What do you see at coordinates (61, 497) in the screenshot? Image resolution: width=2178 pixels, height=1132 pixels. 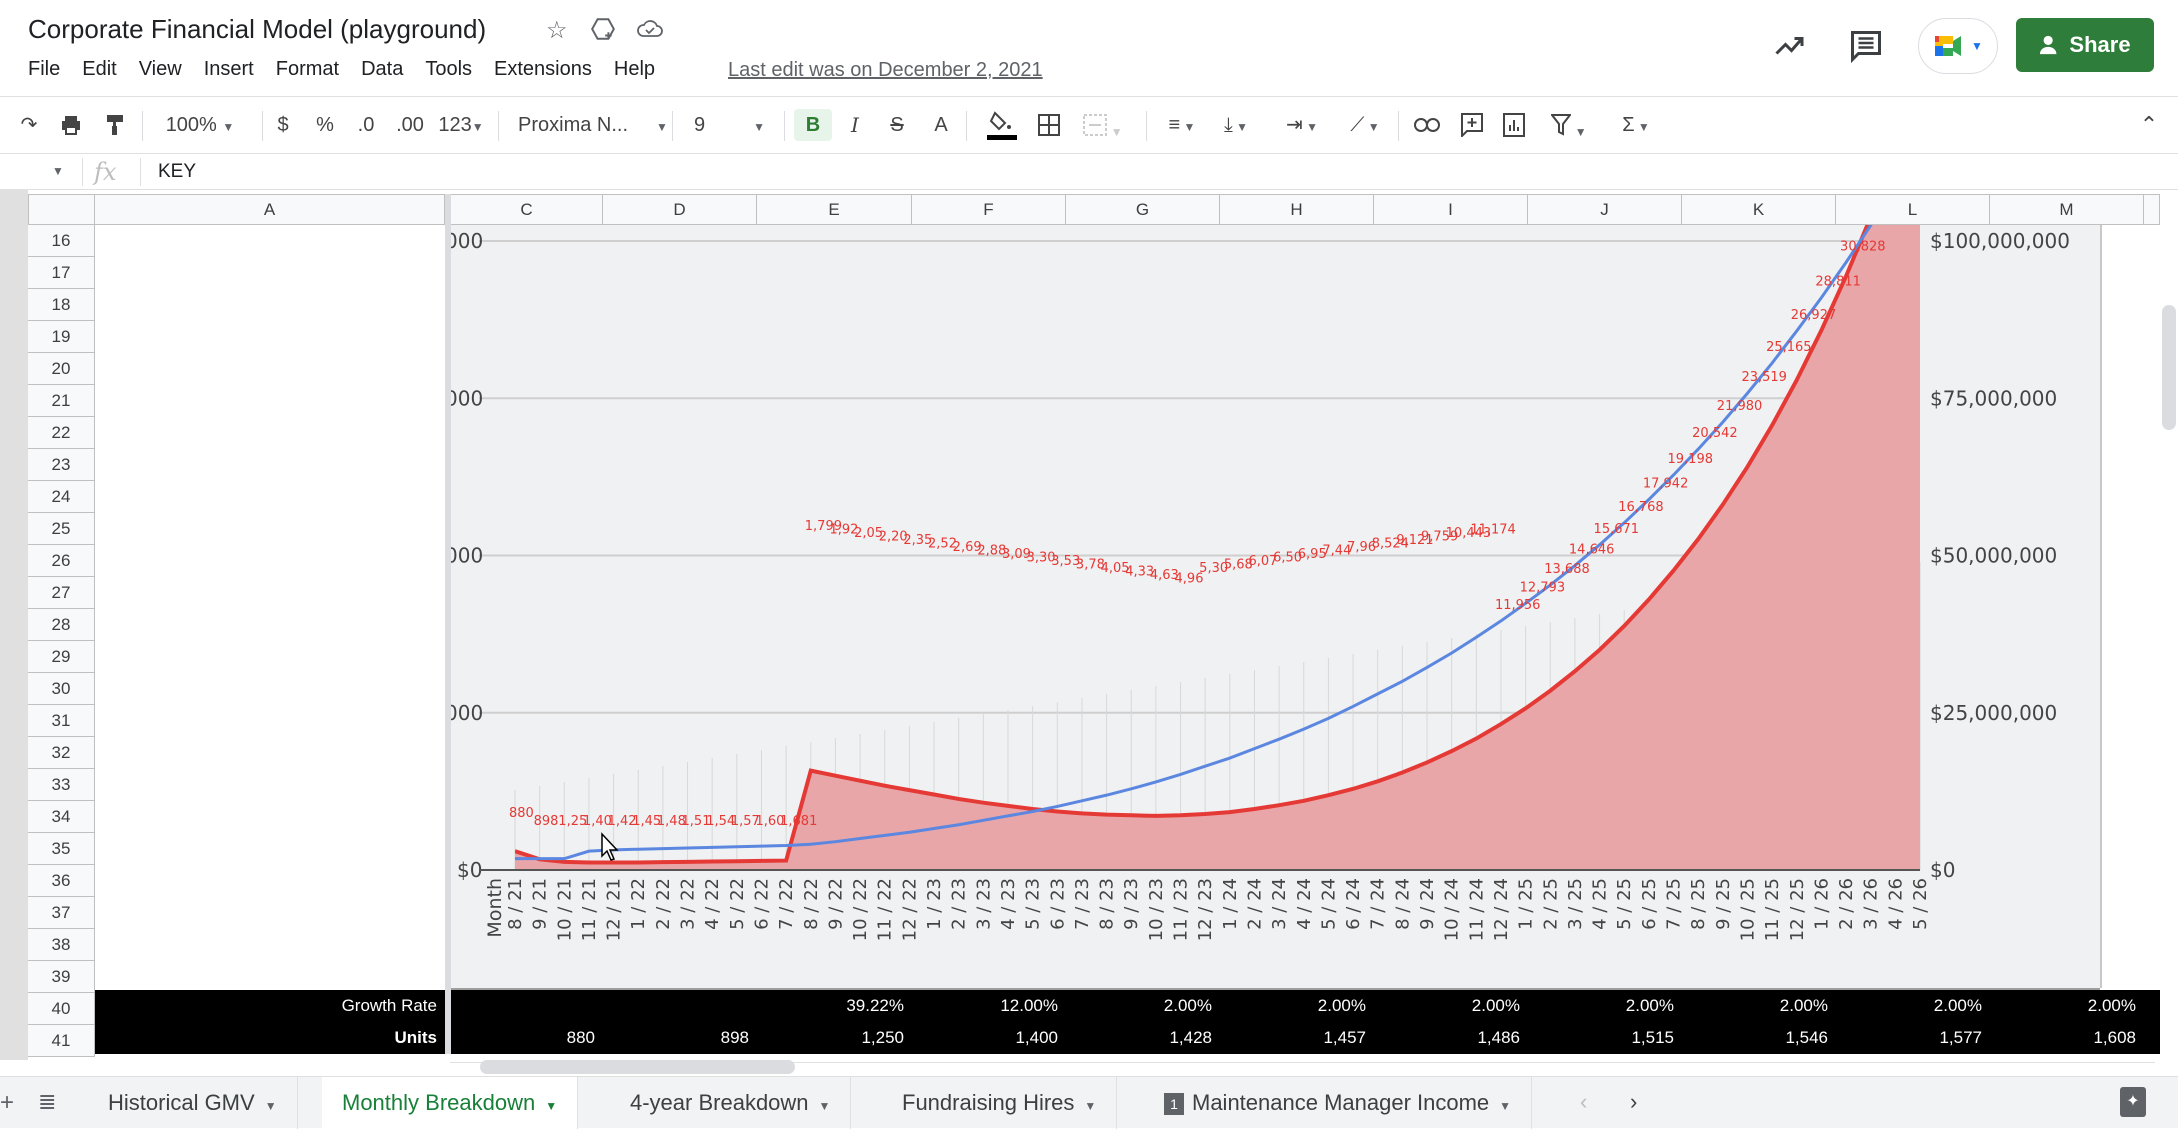 I see `row-header-24: 24` at bounding box center [61, 497].